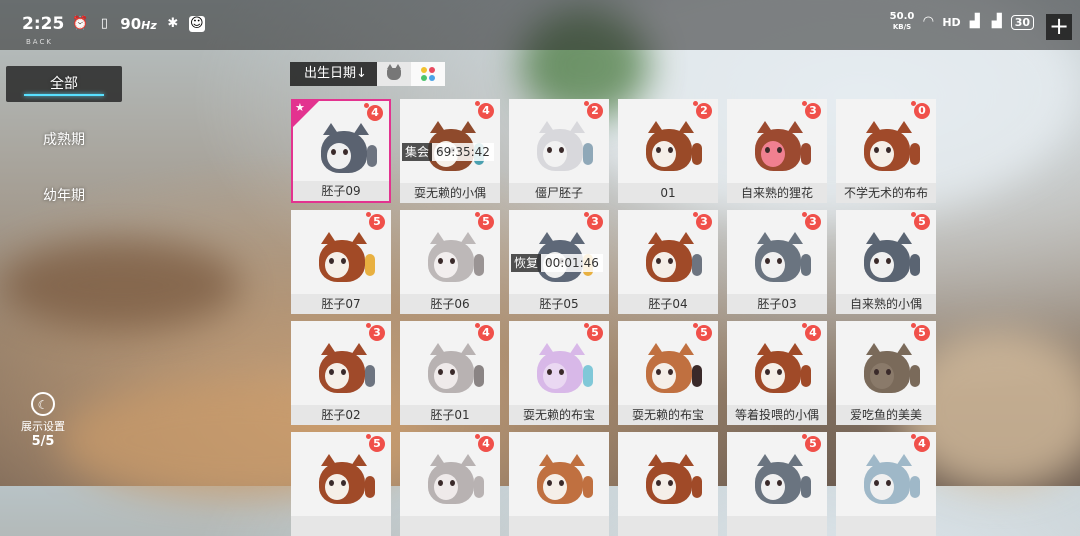 This screenshot has height=536, width=1080. Describe the element at coordinates (333, 74) in the screenshot. I see `sort-by-birthdate-button: 出生日期↓` at that location.